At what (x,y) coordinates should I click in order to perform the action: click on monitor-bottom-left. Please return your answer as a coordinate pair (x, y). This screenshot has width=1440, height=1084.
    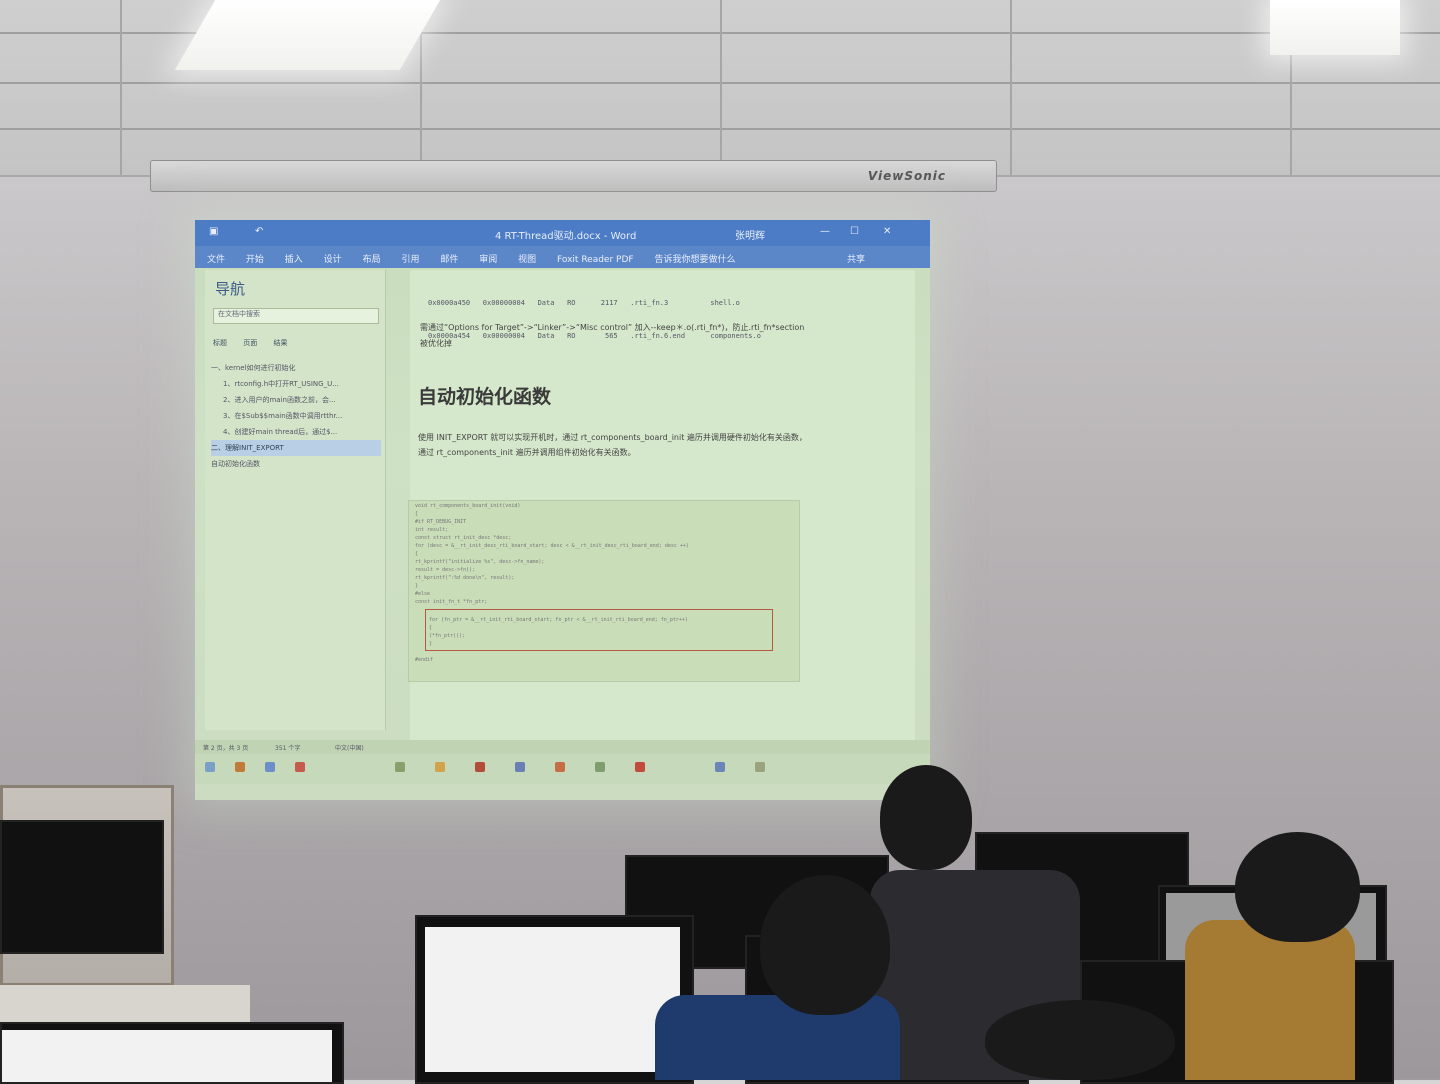
    Looking at the image, I should click on (172, 1053).